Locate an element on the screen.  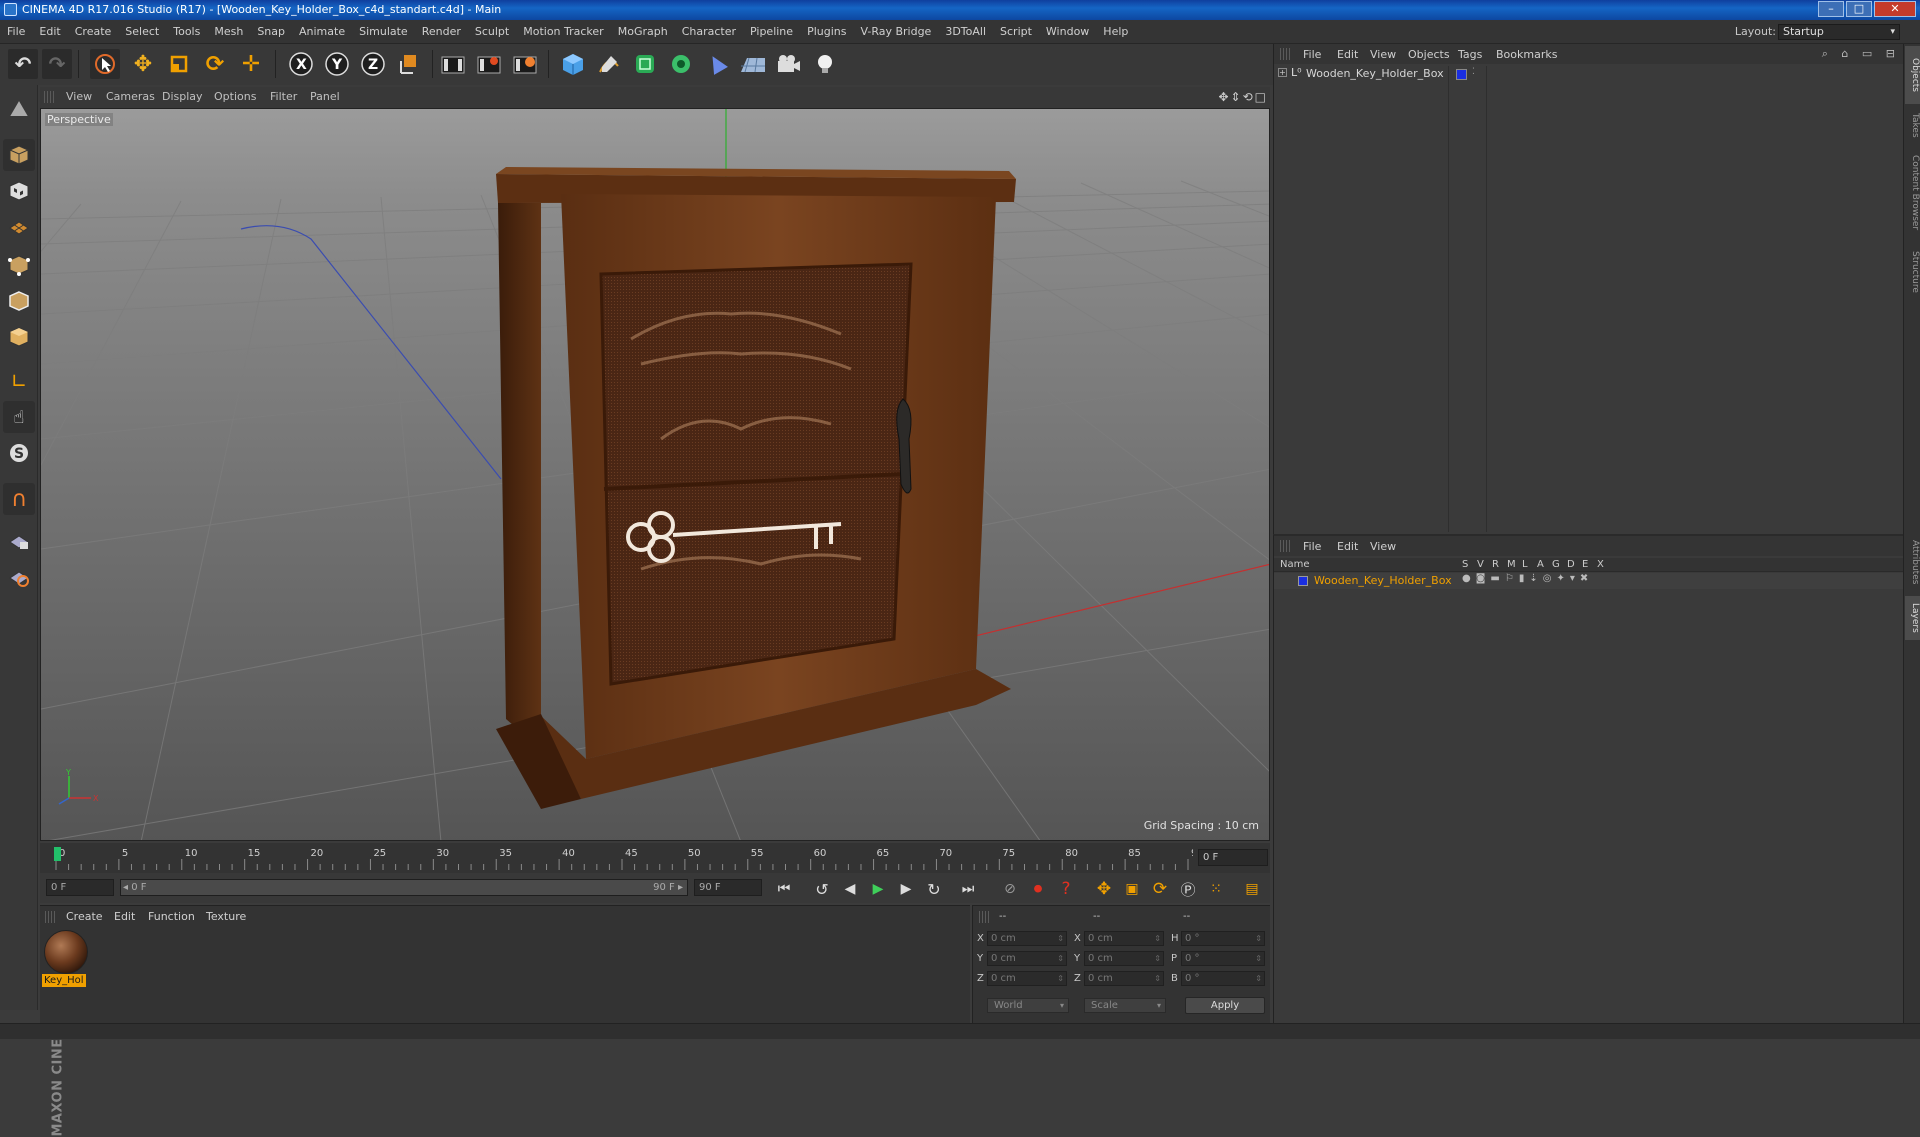
menu-tools: Tools is located at coordinates (186, 32).